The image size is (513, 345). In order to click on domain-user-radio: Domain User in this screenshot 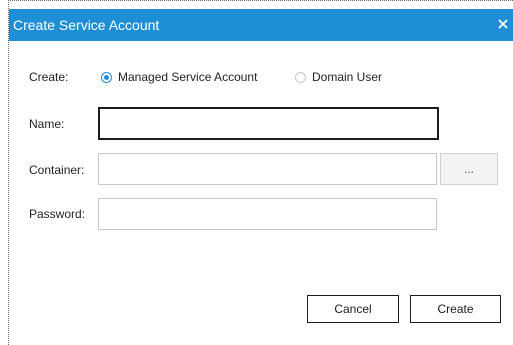, I will do `click(338, 77)`.